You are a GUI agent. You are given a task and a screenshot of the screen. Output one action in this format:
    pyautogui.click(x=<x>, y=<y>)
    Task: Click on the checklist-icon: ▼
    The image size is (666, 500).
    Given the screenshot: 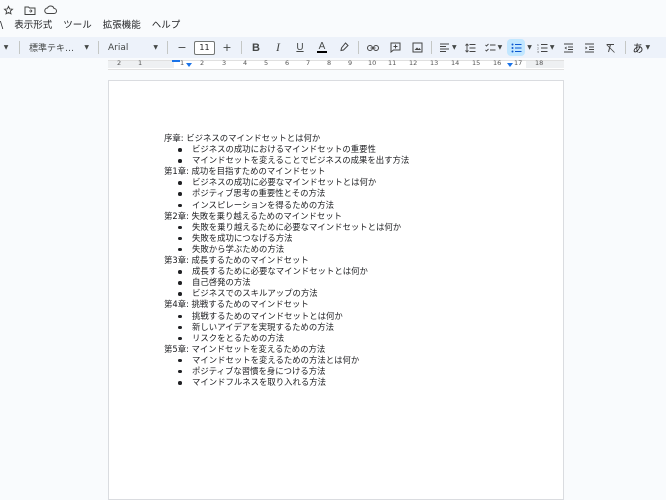 What is the action you would take?
    pyautogui.click(x=494, y=47)
    